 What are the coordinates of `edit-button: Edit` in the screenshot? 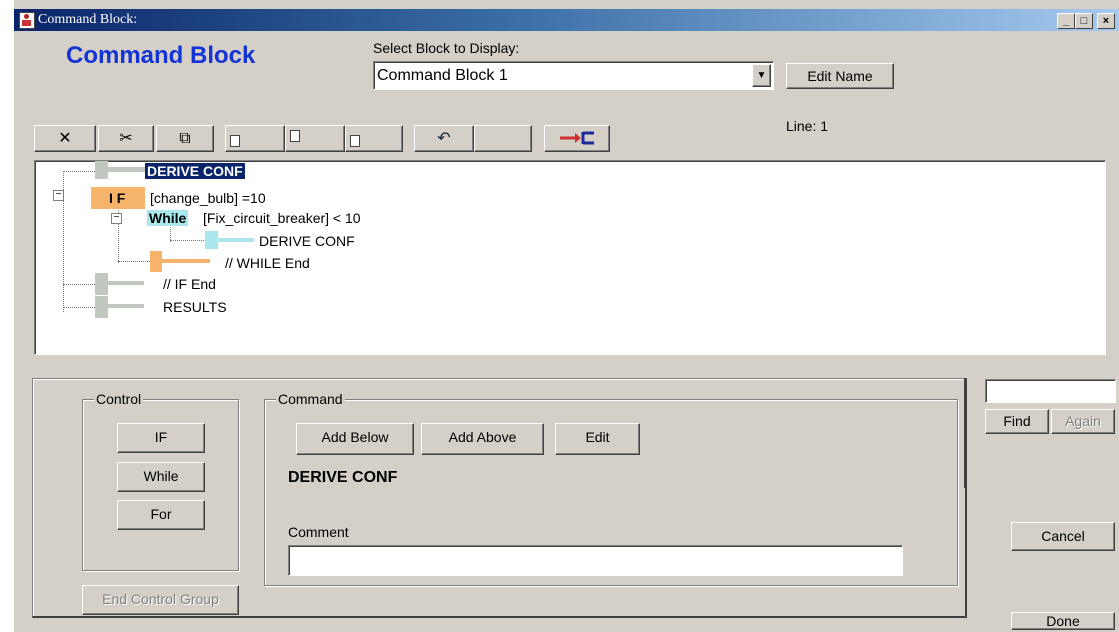 It's located at (597, 439).